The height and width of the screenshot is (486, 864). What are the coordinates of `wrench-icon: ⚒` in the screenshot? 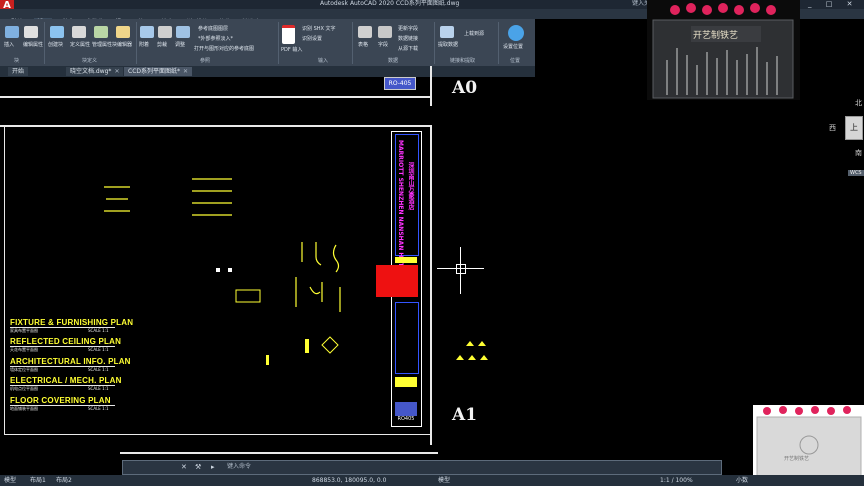 It's located at (198, 467).